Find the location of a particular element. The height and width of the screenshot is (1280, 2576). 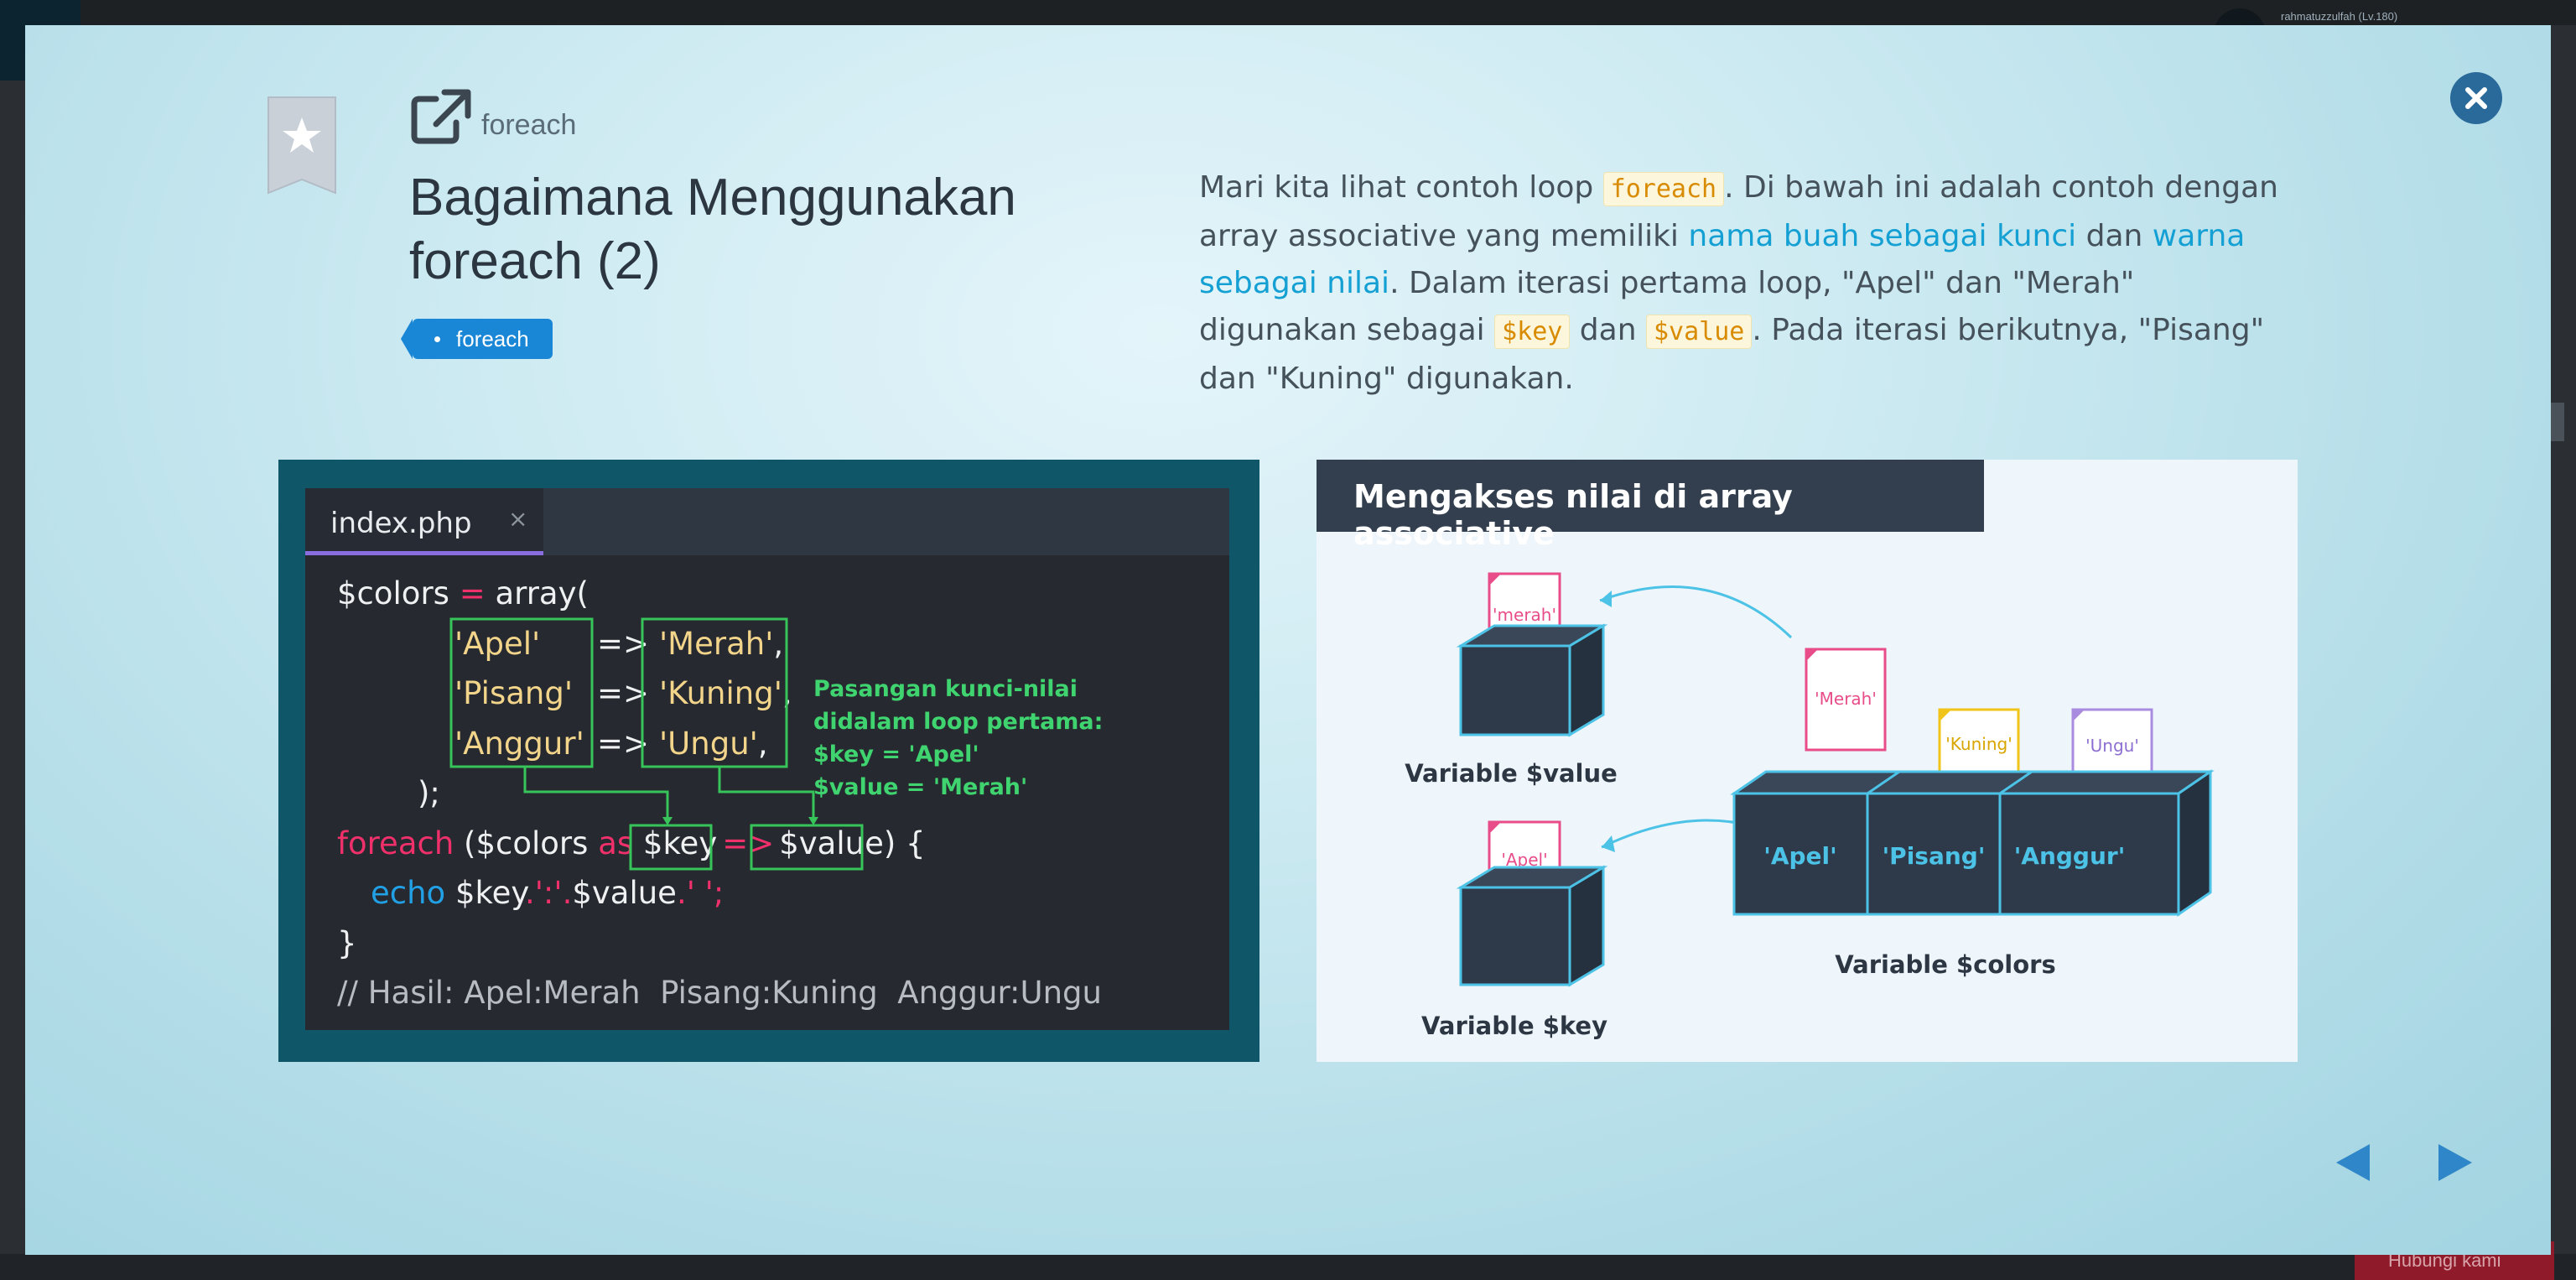

next-icon is located at coordinates (2453, 1162).